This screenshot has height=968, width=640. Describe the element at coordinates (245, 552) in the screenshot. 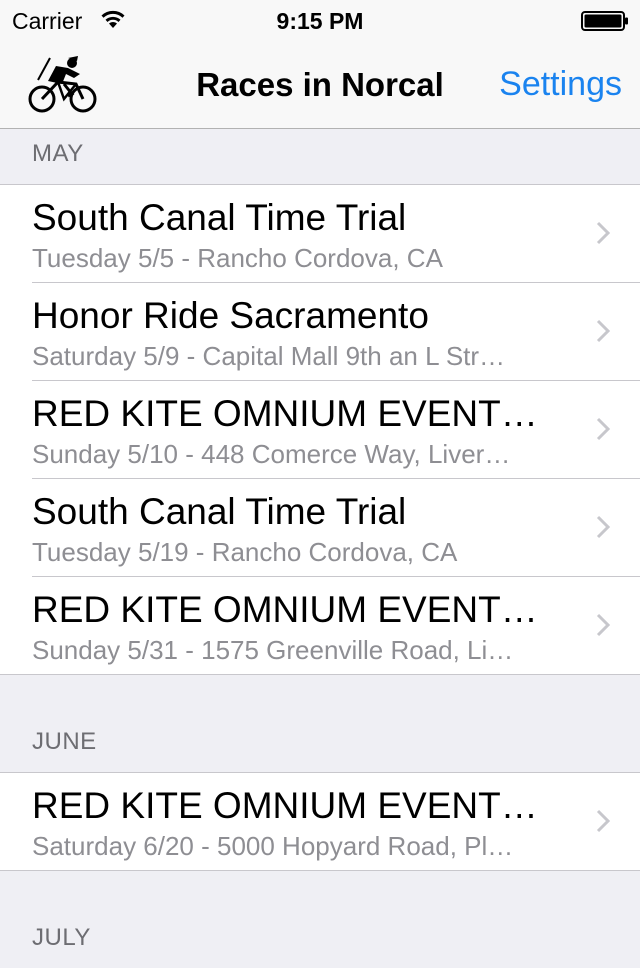

I see `race-subtitle: Tuesday 5/19 - Rancho Cordova, CA` at that location.